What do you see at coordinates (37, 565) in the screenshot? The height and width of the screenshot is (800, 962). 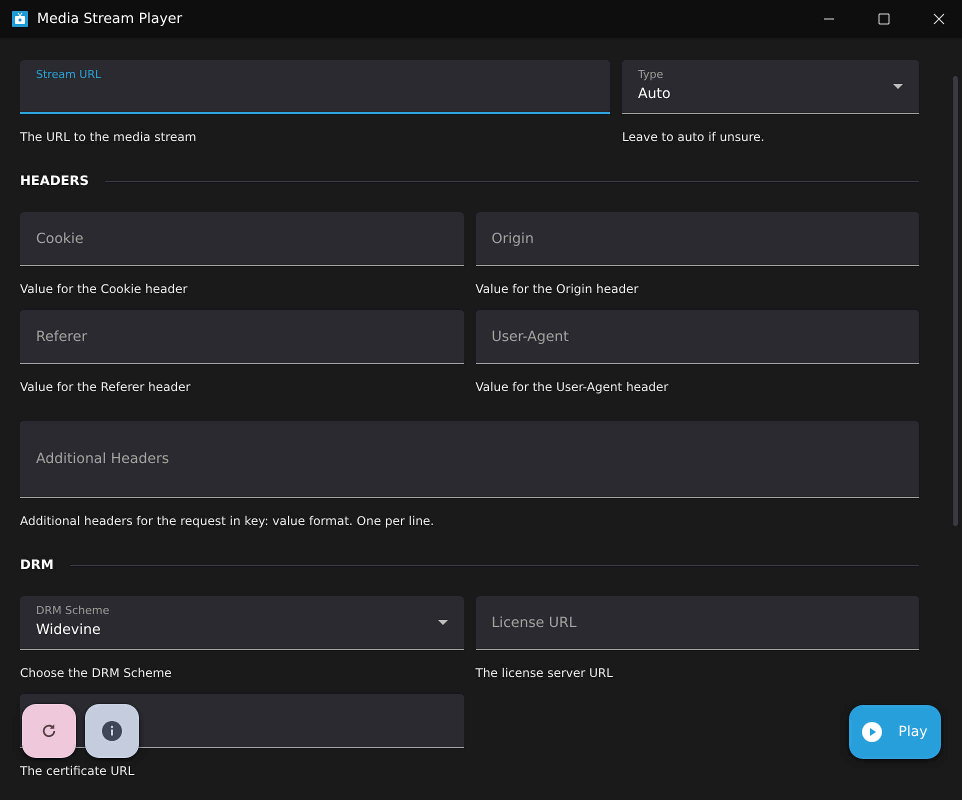 I see `section-heading: DRM` at bounding box center [37, 565].